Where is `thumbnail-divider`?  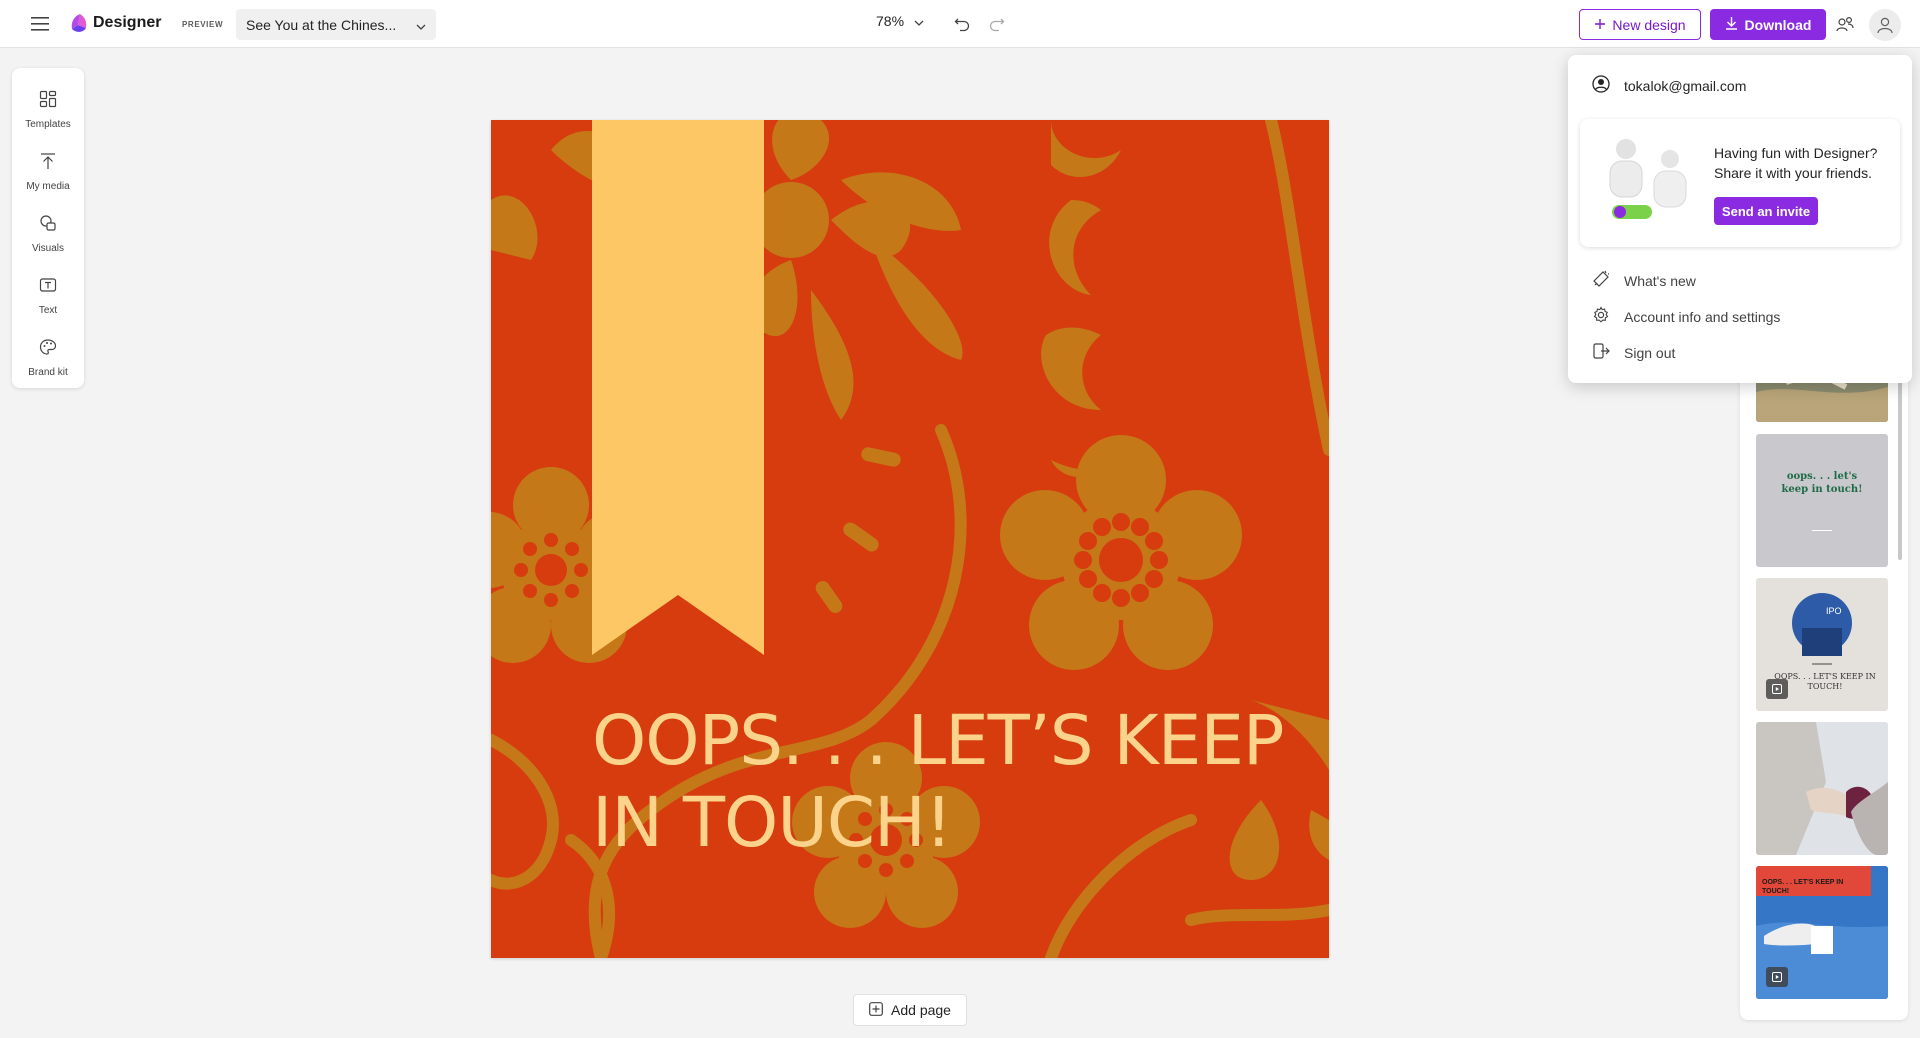 thumbnail-divider is located at coordinates (1822, 530).